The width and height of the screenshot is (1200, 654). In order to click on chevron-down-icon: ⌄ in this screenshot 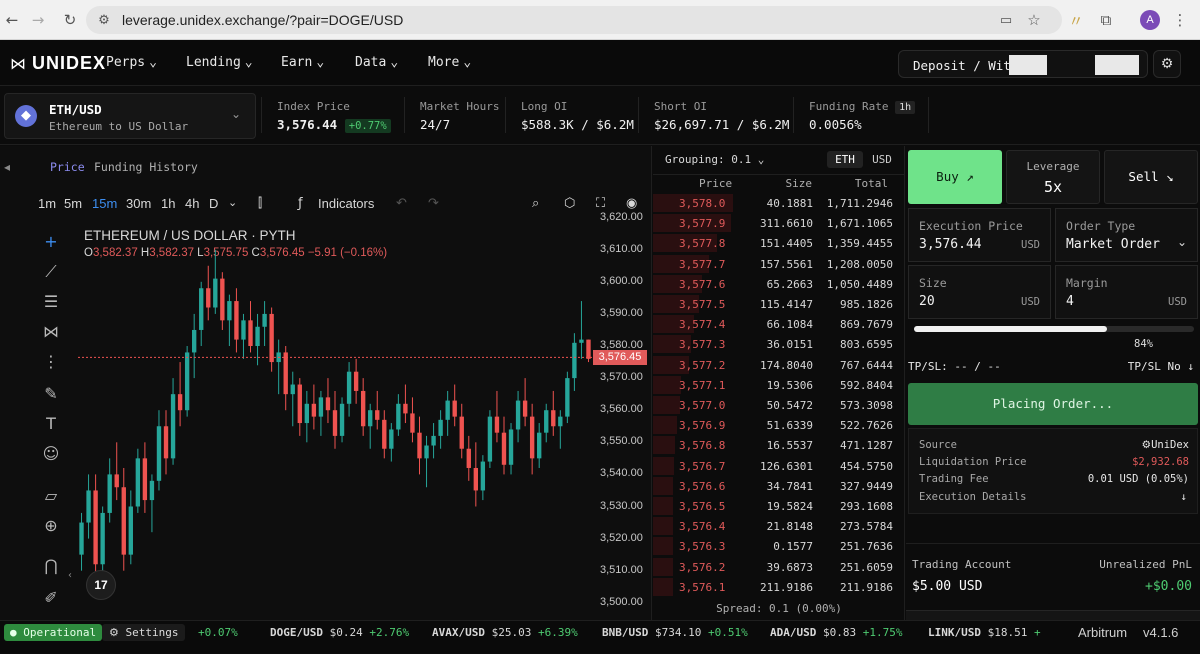, I will do `click(153, 62)`.